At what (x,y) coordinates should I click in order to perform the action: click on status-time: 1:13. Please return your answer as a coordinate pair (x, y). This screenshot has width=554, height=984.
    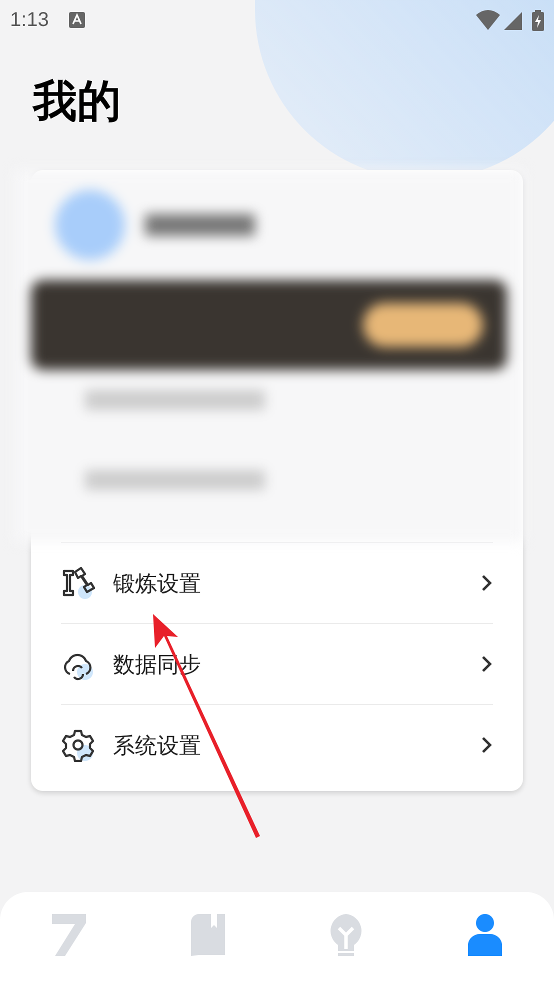
    Looking at the image, I should click on (29, 20).